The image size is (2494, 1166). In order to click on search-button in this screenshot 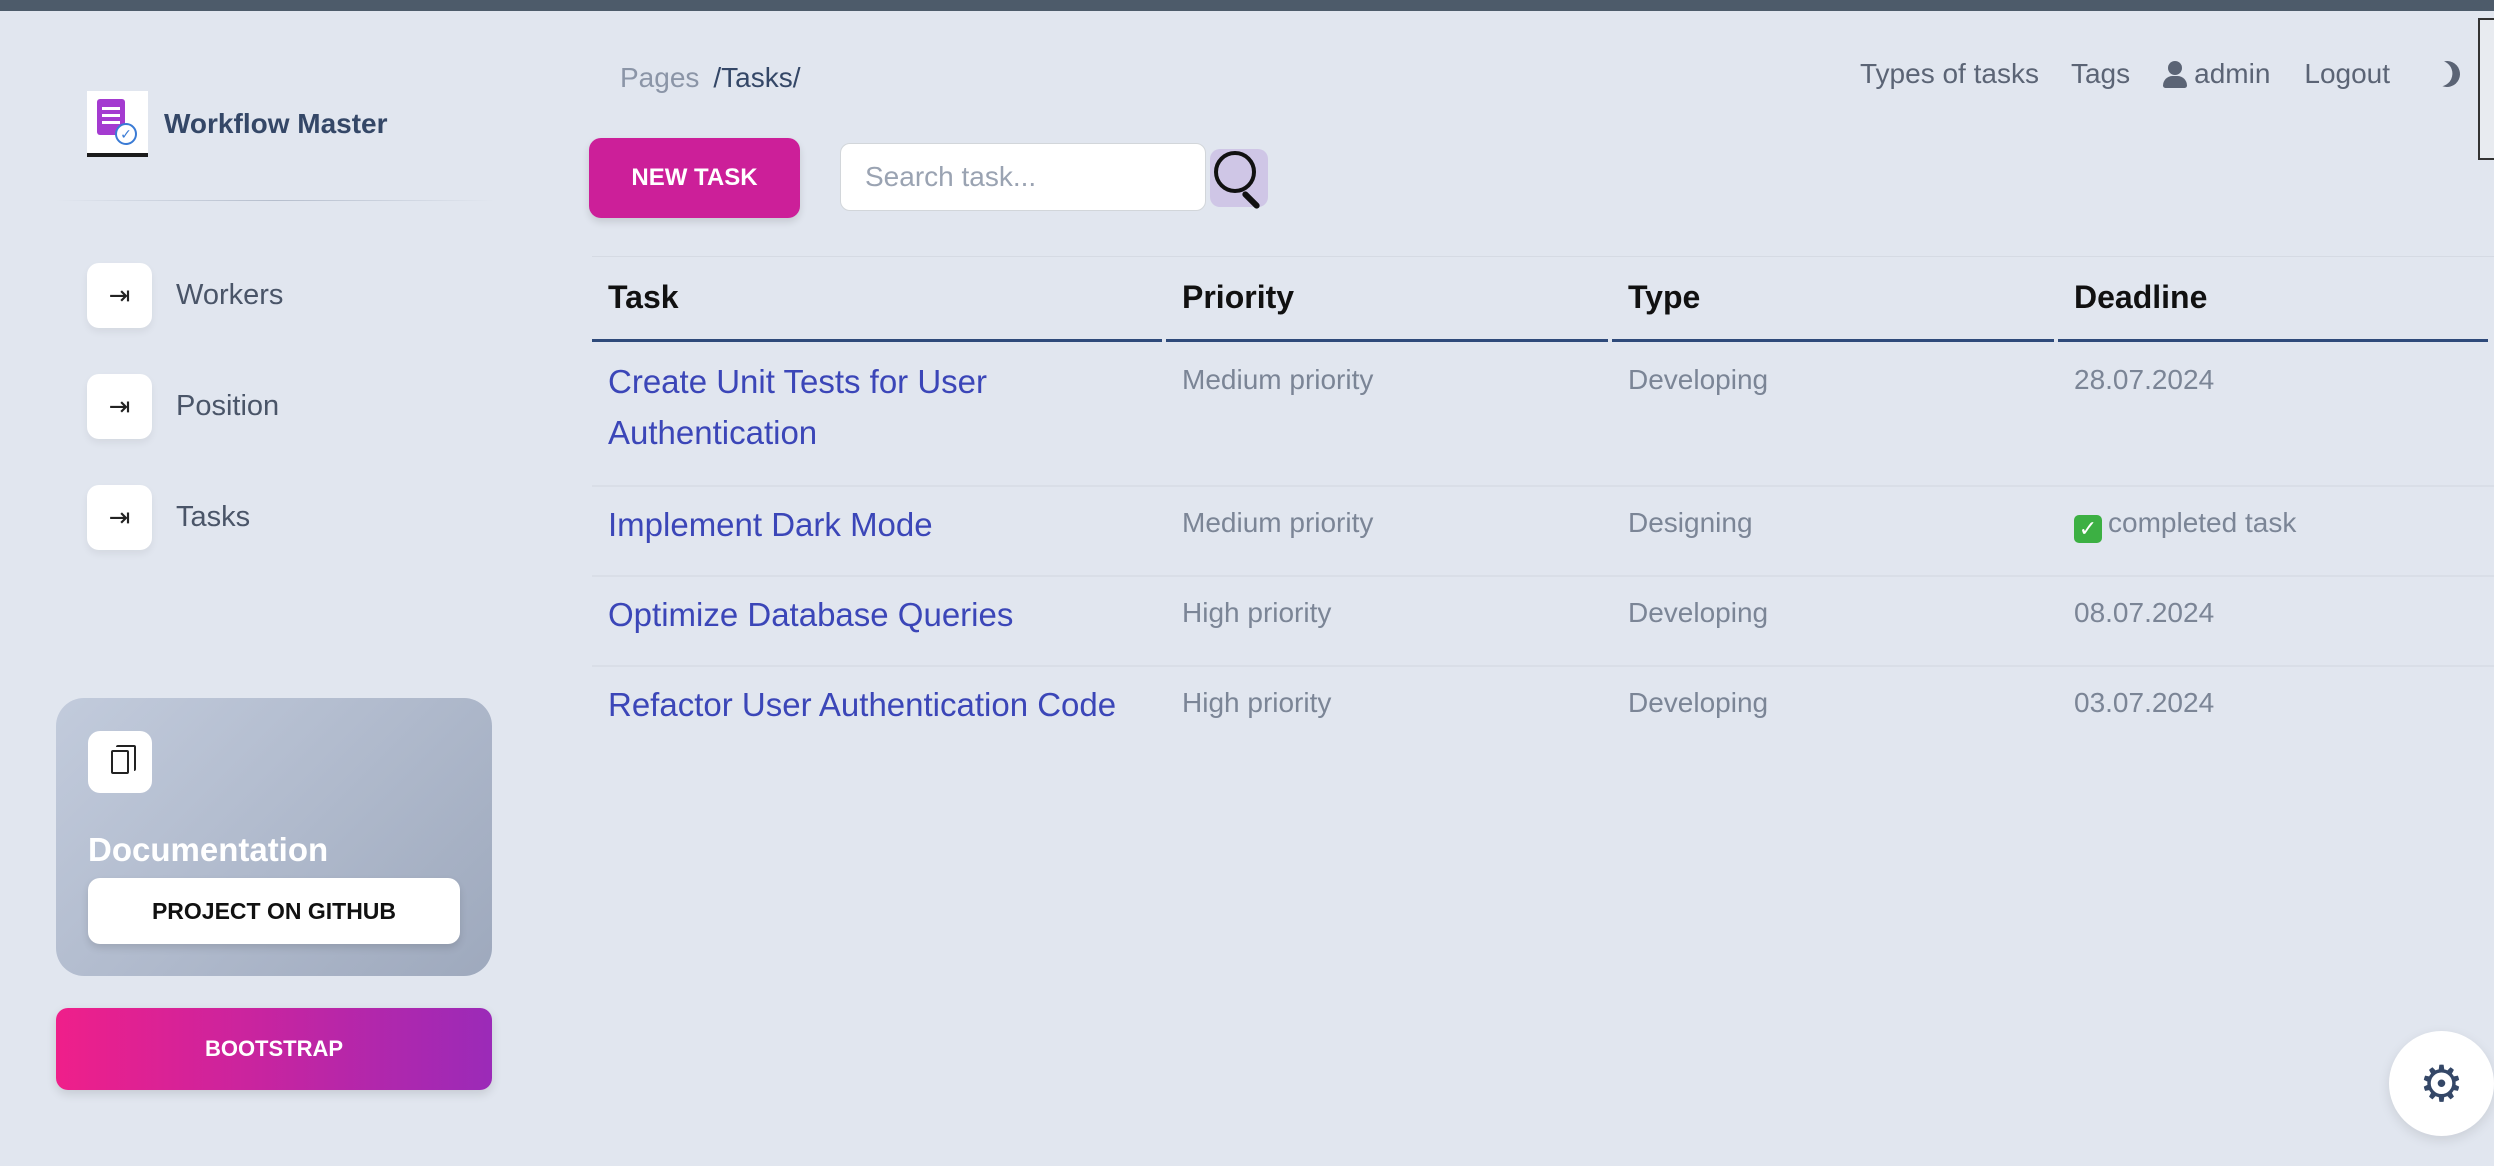, I will do `click(1239, 179)`.